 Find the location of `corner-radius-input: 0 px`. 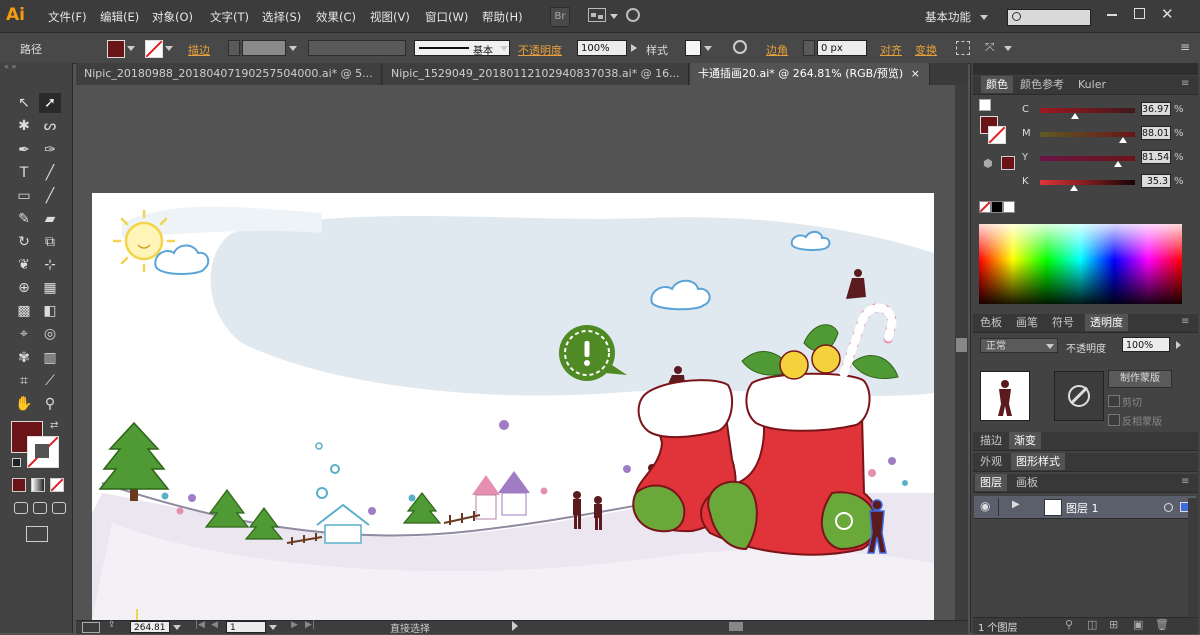

corner-radius-input: 0 px is located at coordinates (842, 48).